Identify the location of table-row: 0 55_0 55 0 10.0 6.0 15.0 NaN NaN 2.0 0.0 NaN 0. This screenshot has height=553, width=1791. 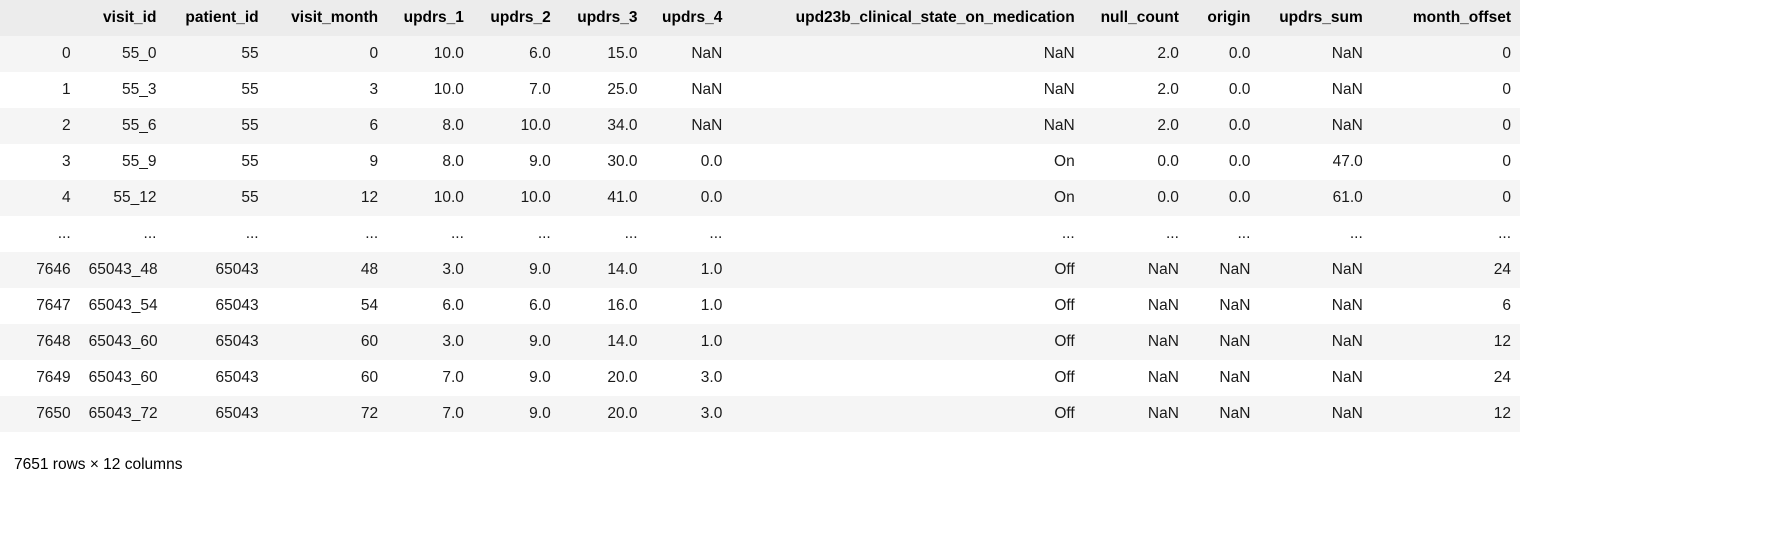
(760, 54).